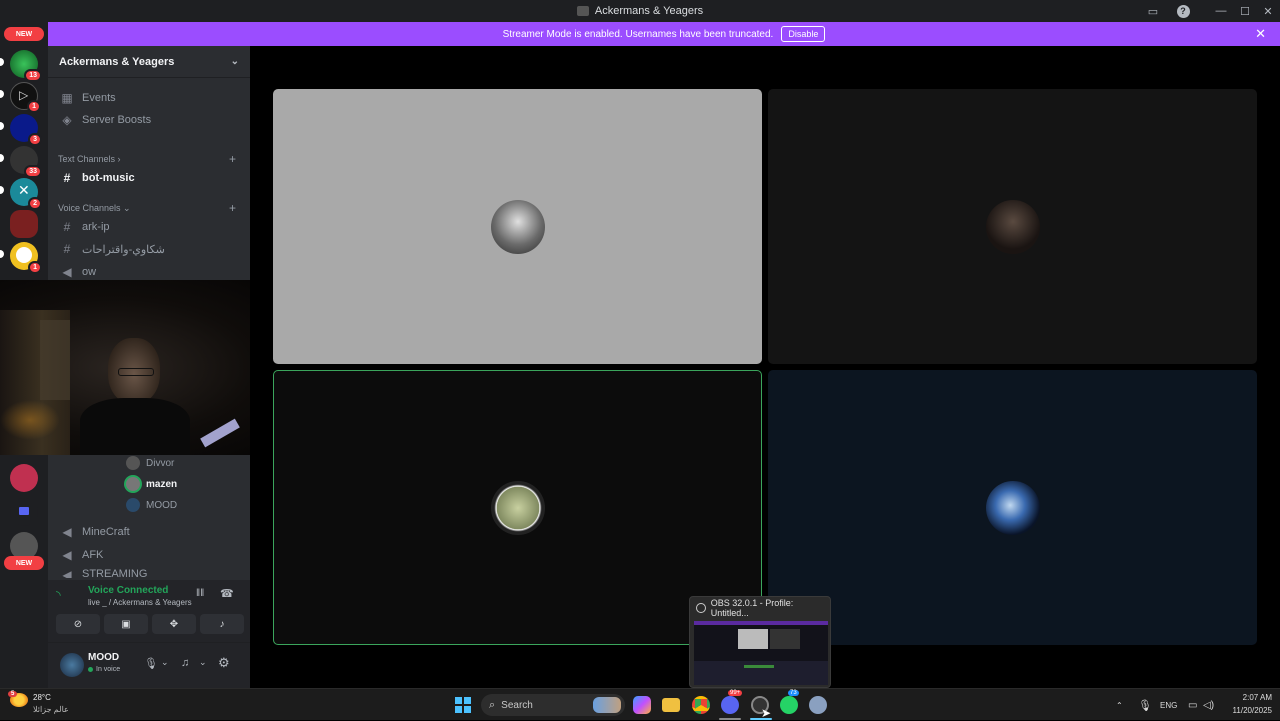 This screenshot has height=721, width=1280. I want to click on channel-label: STREAMING, so click(115, 573).